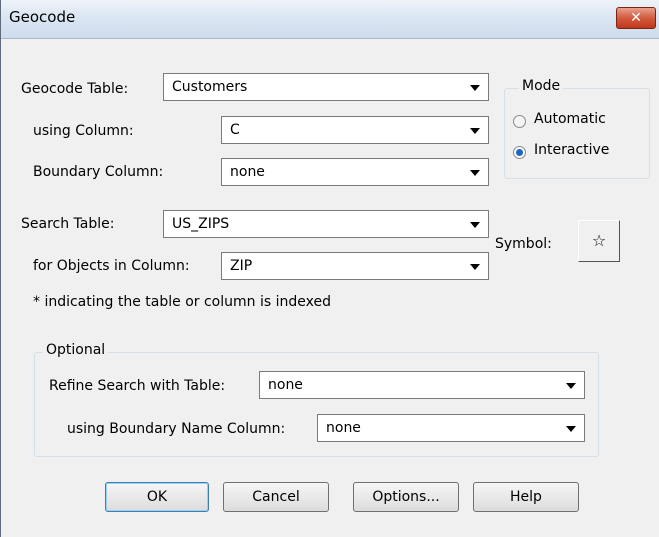  What do you see at coordinates (330, 19) in the screenshot?
I see `title-bar: Geocode ✕` at bounding box center [330, 19].